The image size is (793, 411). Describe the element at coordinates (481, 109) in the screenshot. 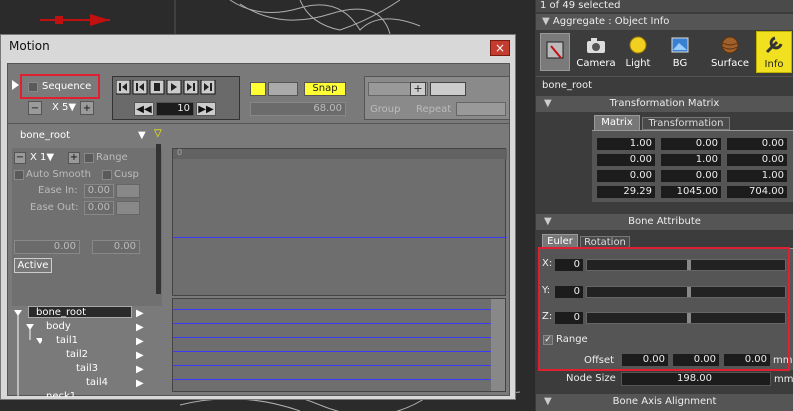

I see `repeat-field` at that location.